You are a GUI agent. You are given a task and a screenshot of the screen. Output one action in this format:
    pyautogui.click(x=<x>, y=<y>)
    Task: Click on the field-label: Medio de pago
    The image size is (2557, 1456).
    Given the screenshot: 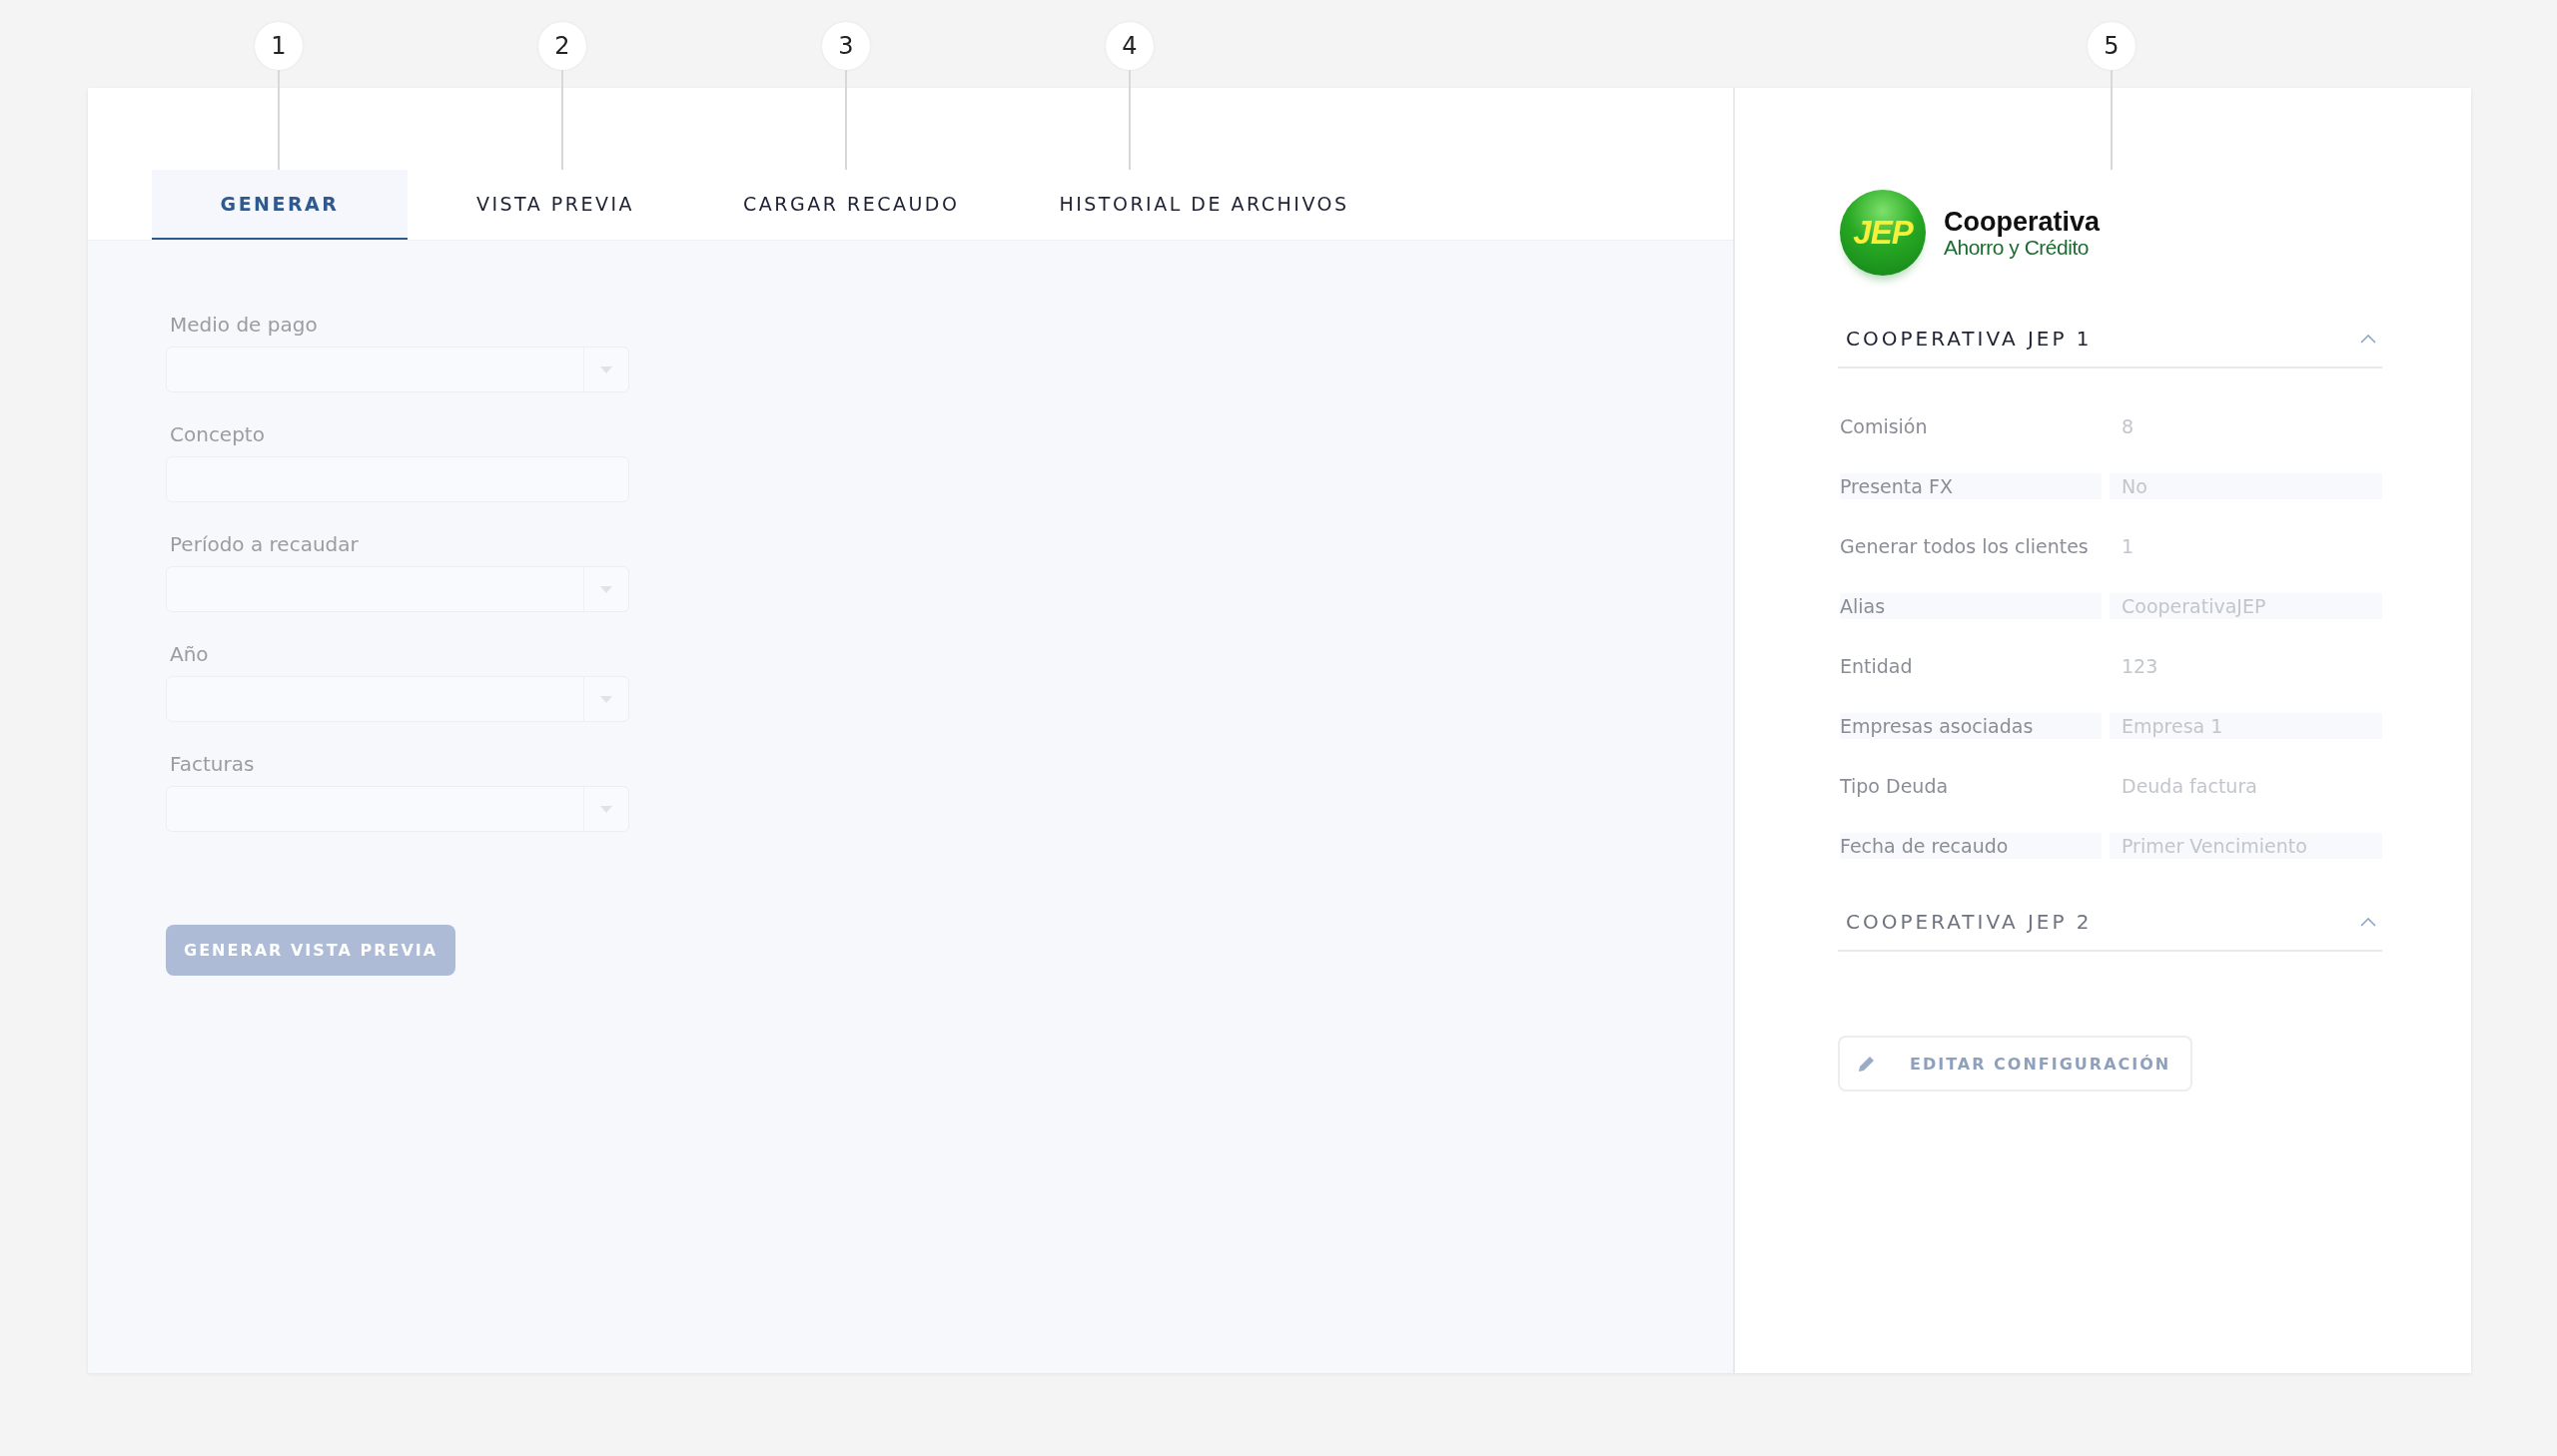 What is the action you would take?
    pyautogui.click(x=244, y=325)
    